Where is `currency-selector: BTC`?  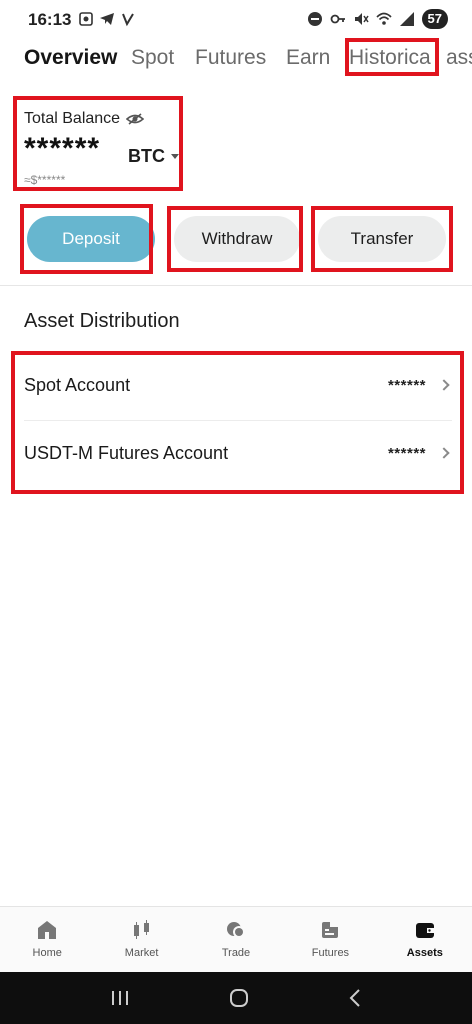 currency-selector: BTC is located at coordinates (153, 156).